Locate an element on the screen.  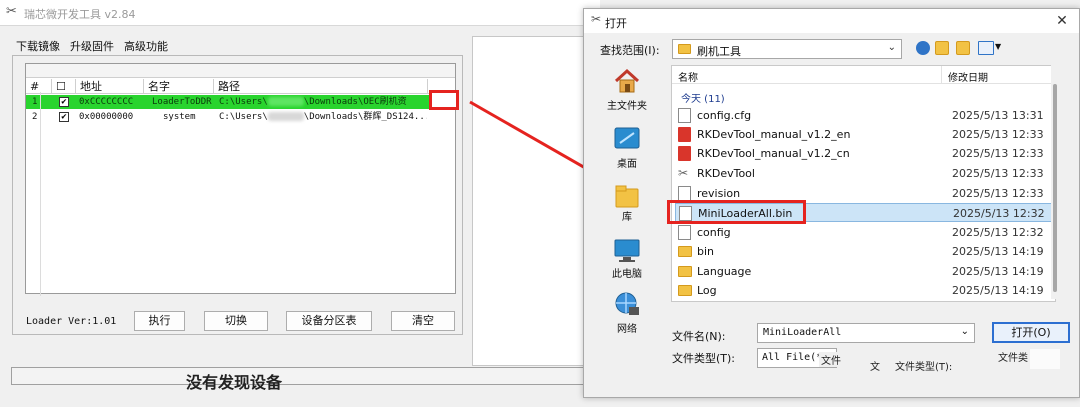
title-bar: ✂ 瑞芯微开发工具 v2.84 is located at coordinates (300, 13).